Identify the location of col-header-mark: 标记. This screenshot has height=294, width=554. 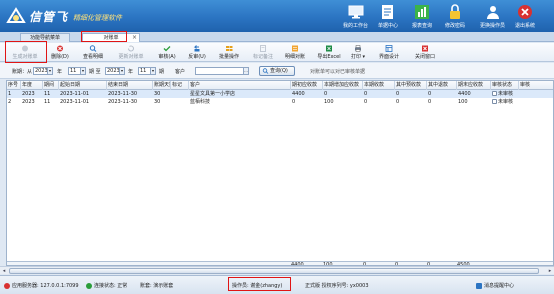
(180, 85).